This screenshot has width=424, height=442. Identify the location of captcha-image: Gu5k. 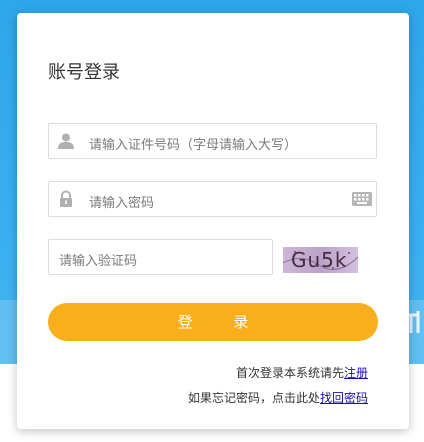
(320, 260).